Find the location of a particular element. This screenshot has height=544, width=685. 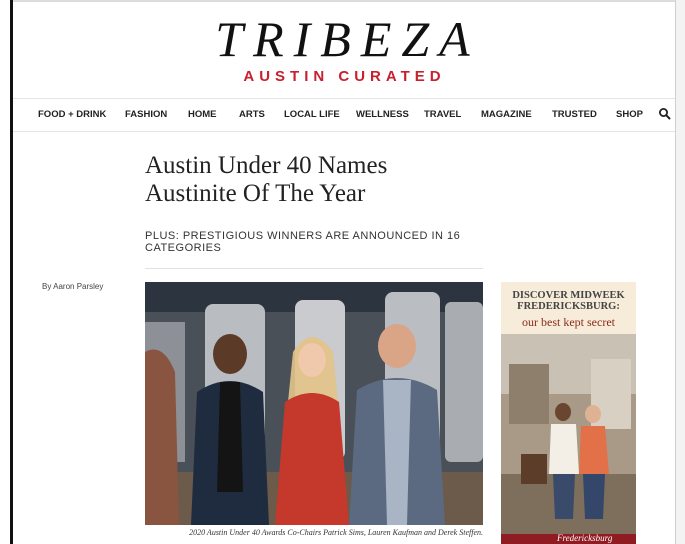

nav-item-food-drink: FOOD + DRINK is located at coordinates (72, 114).